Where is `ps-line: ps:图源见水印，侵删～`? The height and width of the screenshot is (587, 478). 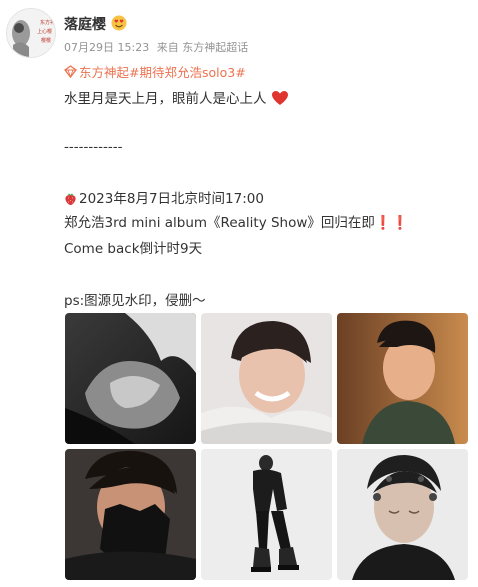 ps-line: ps:图源见水印，侵删～ is located at coordinates (135, 301).